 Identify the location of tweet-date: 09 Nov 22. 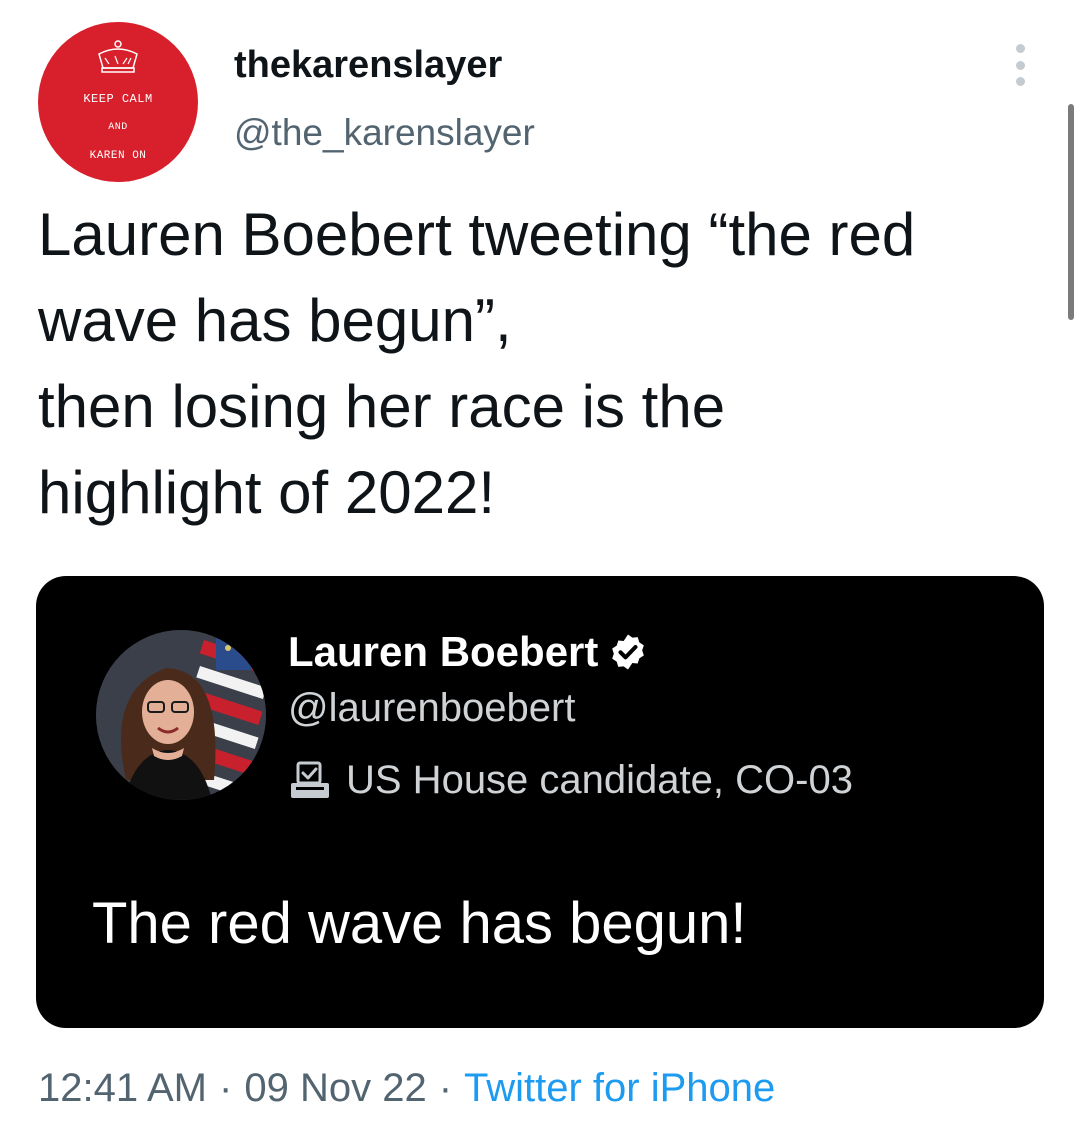
(335, 1088).